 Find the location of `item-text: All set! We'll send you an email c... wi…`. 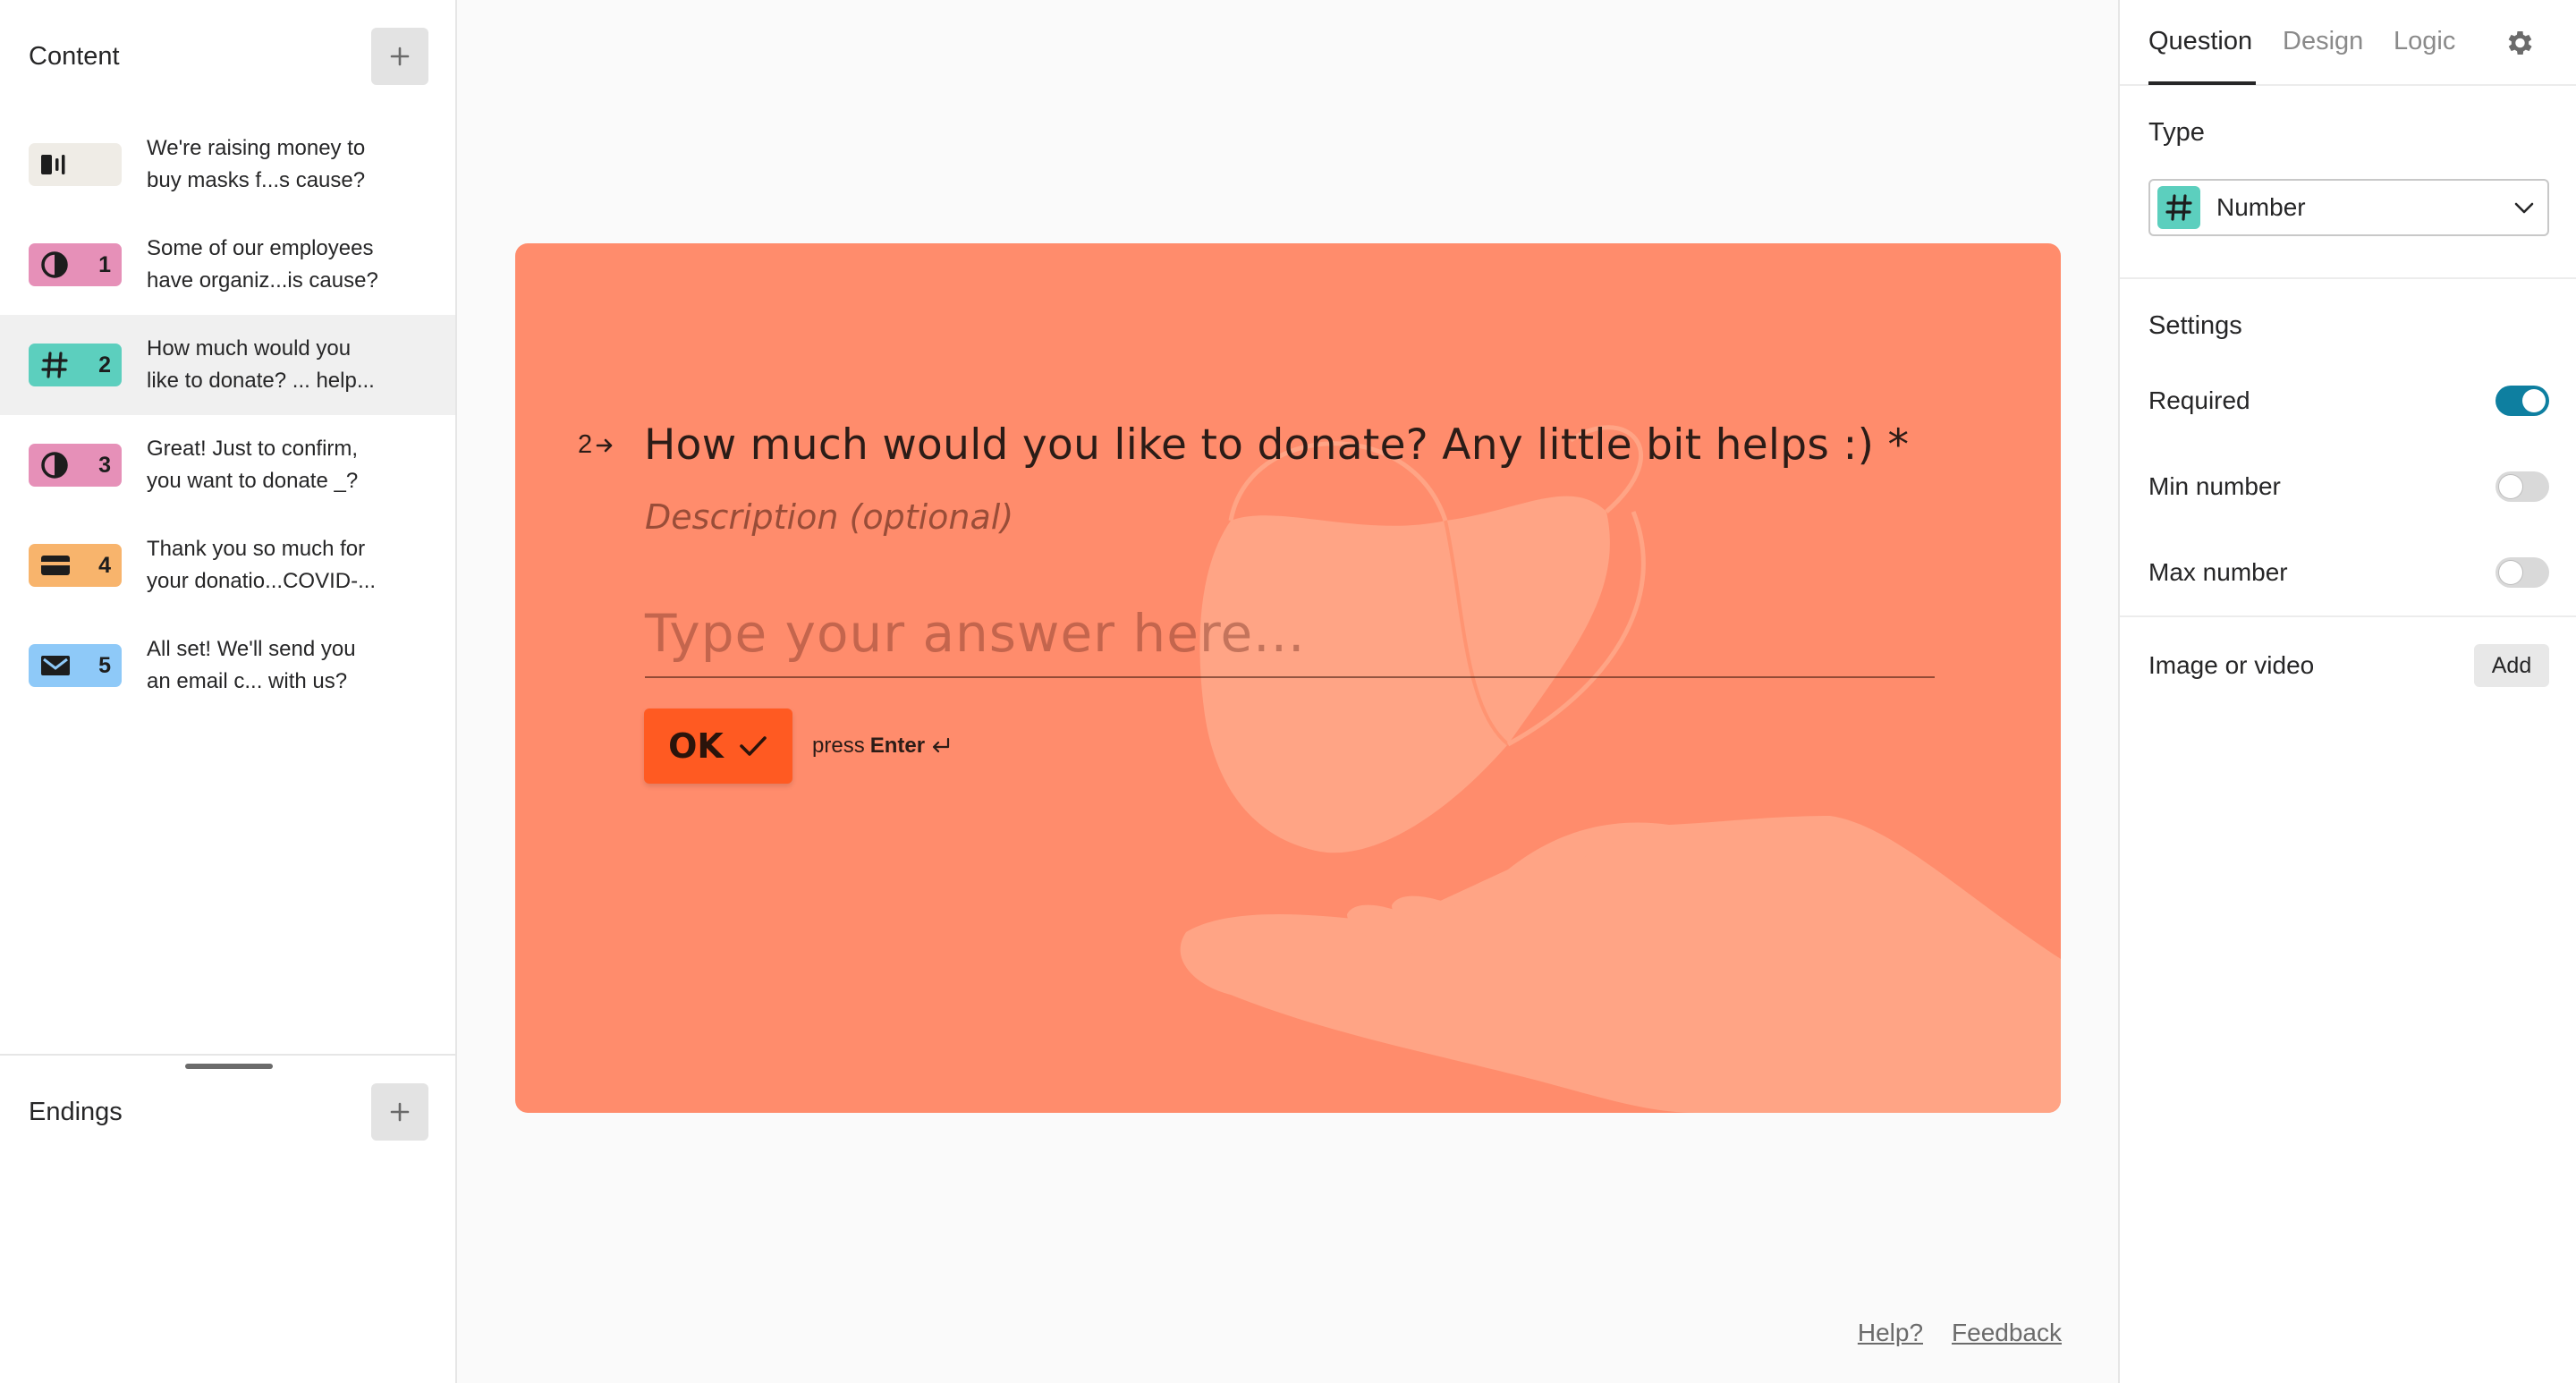

item-text: All set! We'll send you an email c... wi… is located at coordinates (281, 666).